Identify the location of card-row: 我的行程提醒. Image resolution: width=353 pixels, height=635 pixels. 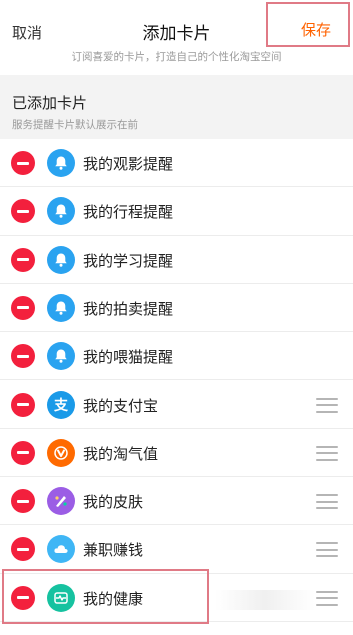
(176, 211).